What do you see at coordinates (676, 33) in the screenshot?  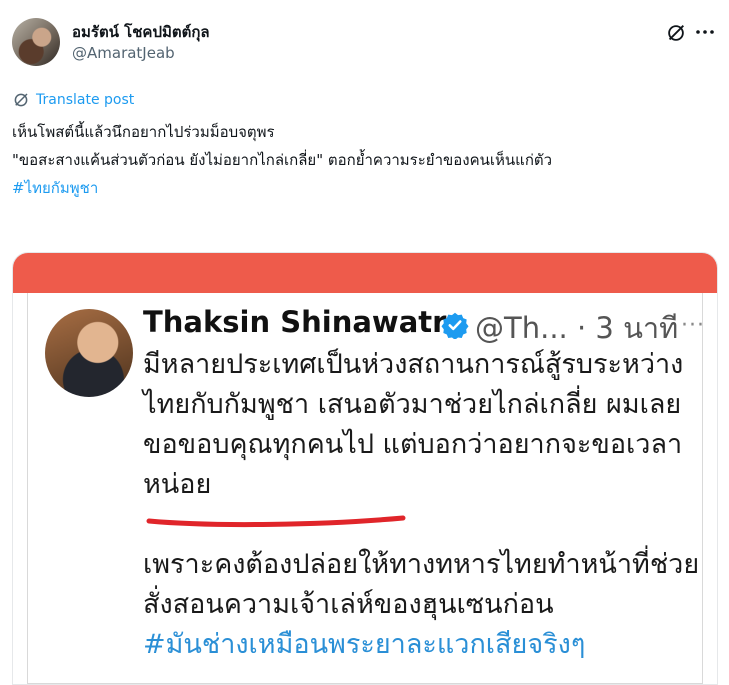 I see `grok-icon` at bounding box center [676, 33].